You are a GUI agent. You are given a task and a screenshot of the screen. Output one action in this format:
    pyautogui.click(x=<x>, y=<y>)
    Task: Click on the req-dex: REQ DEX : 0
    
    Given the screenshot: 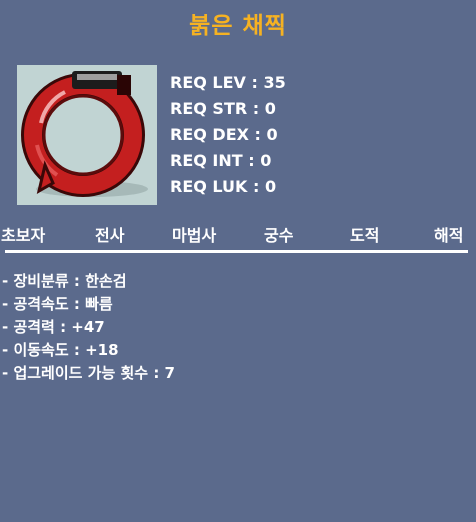 What is the action you would take?
    pyautogui.click(x=224, y=134)
    